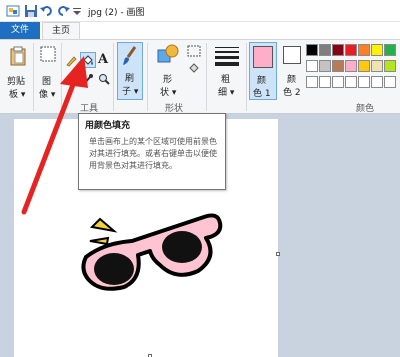  Describe the element at coordinates (262, 81) in the screenshot. I see `color-1-label-1: 颜` at that location.